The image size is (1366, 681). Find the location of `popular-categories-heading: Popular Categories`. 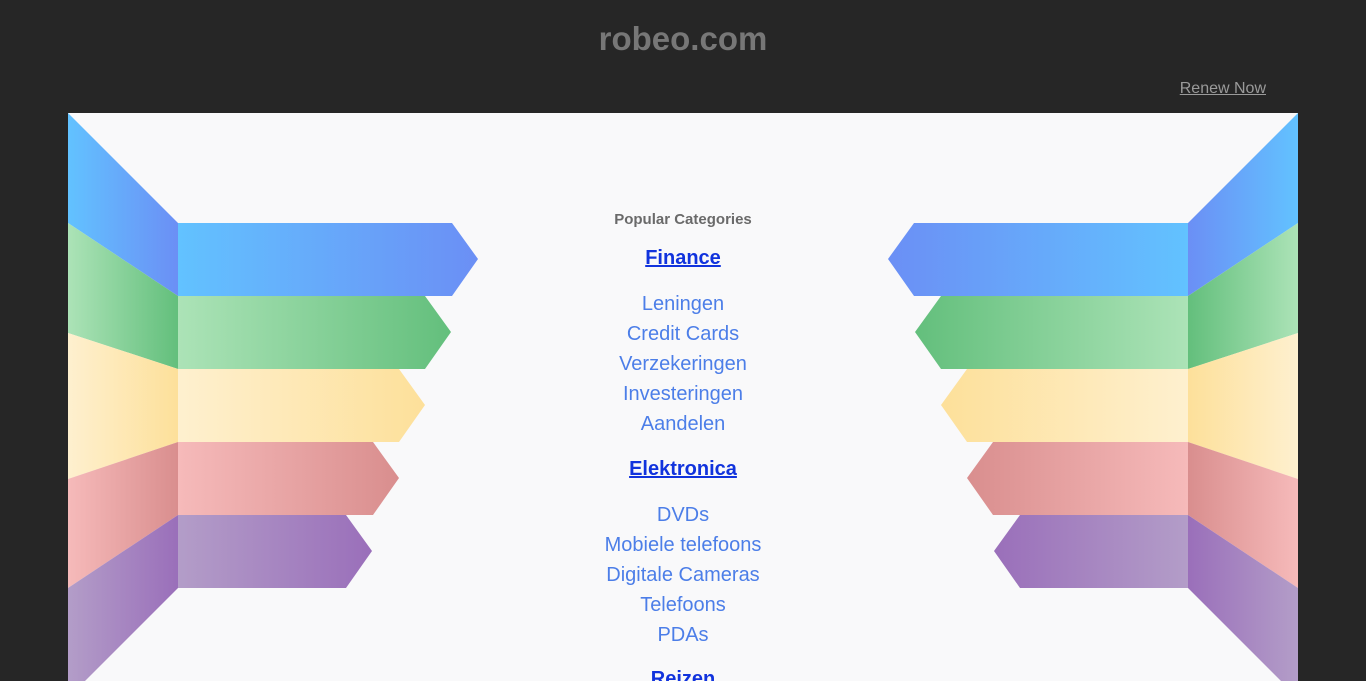

popular-categories-heading: Popular Categories is located at coordinates (683, 219).